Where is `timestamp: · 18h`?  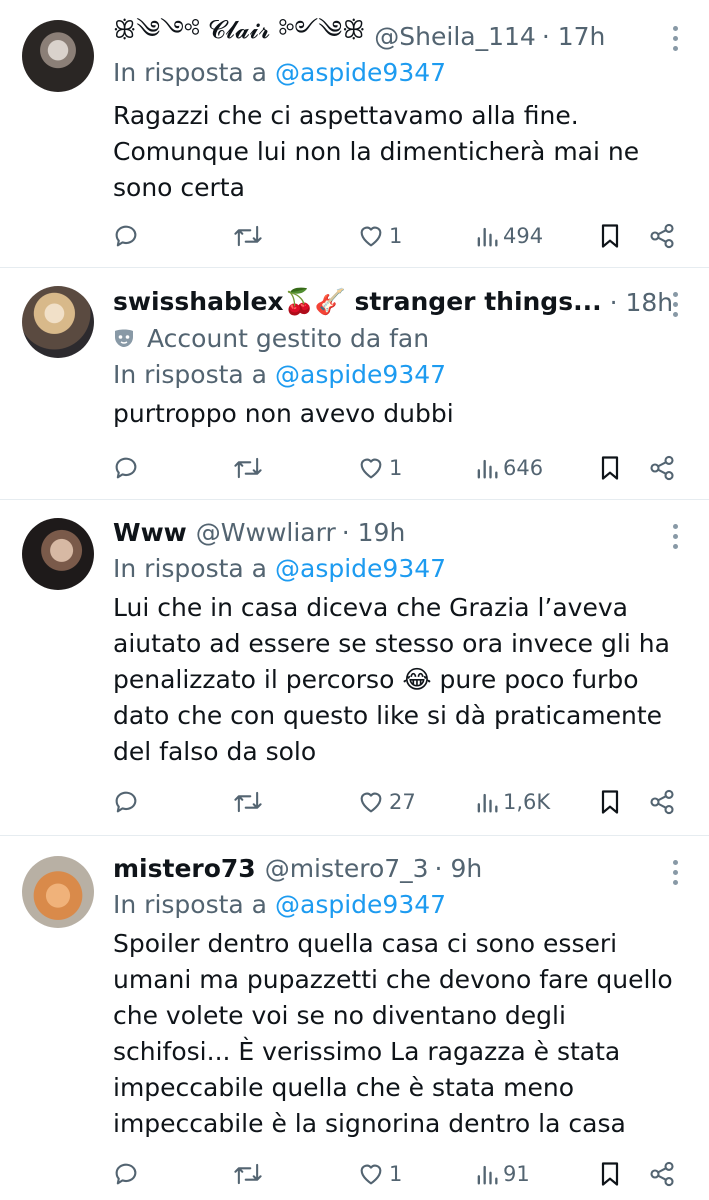 timestamp: · 18h is located at coordinates (642, 302).